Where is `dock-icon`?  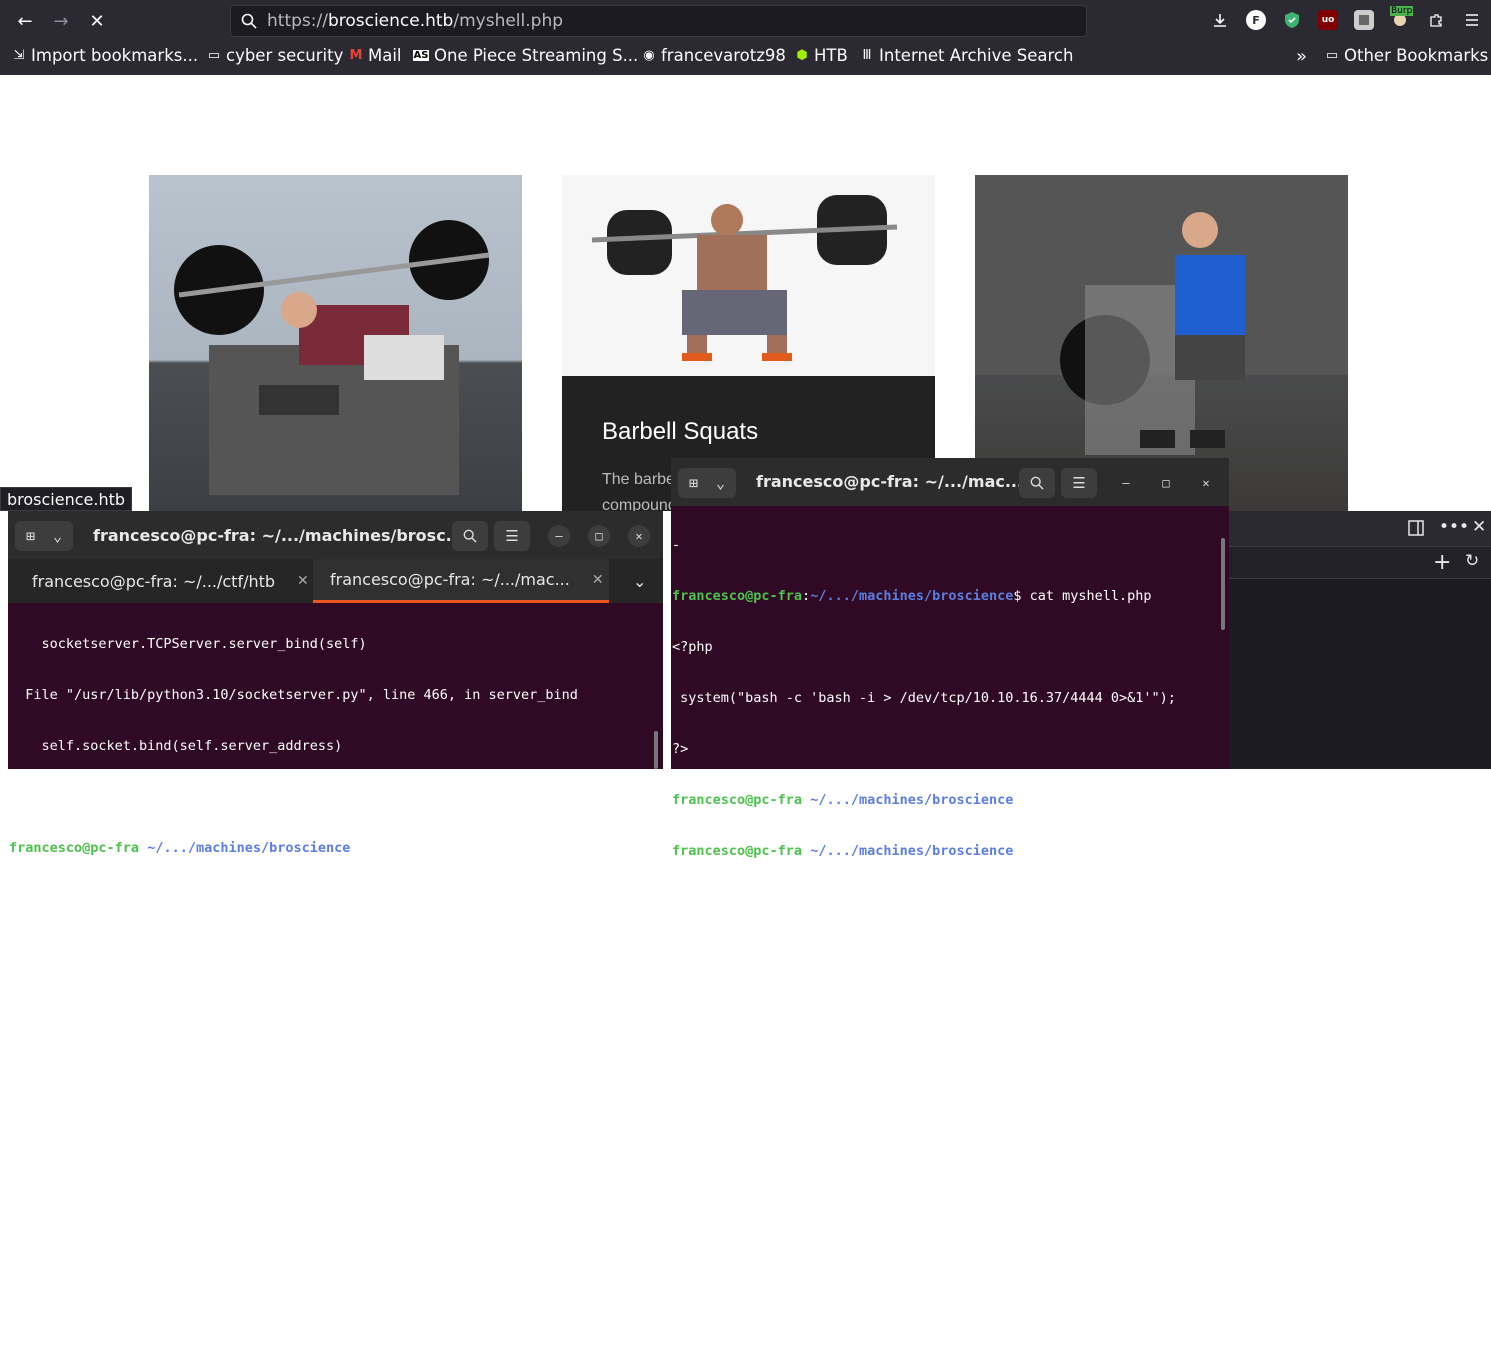
dock-icon is located at coordinates (1416, 530).